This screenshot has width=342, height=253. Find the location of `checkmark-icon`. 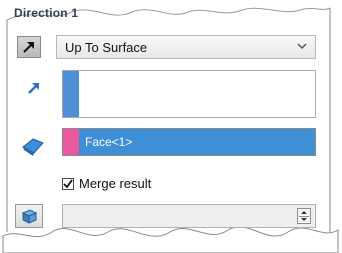

checkmark-icon is located at coordinates (68, 183).